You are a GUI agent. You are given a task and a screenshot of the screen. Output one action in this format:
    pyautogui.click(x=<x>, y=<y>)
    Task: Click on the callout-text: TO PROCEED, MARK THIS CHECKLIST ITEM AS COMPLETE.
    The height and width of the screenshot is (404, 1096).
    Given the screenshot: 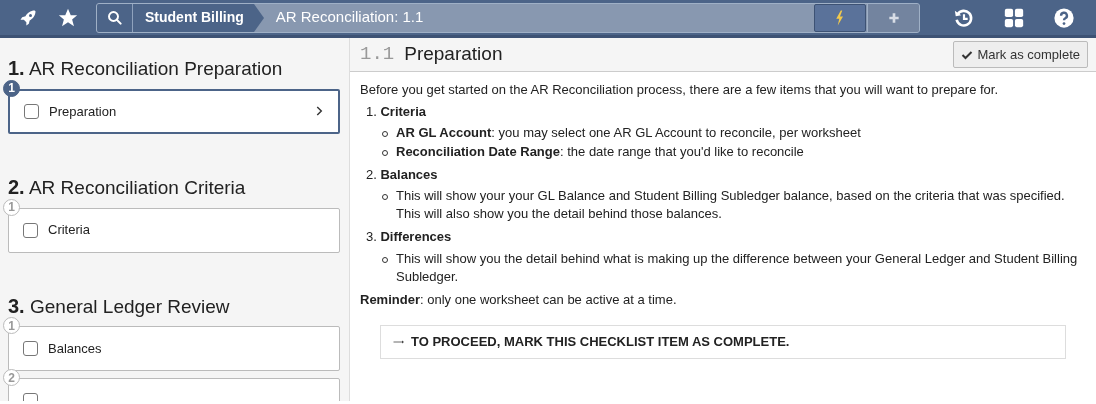 What is the action you would take?
    pyautogui.click(x=600, y=342)
    